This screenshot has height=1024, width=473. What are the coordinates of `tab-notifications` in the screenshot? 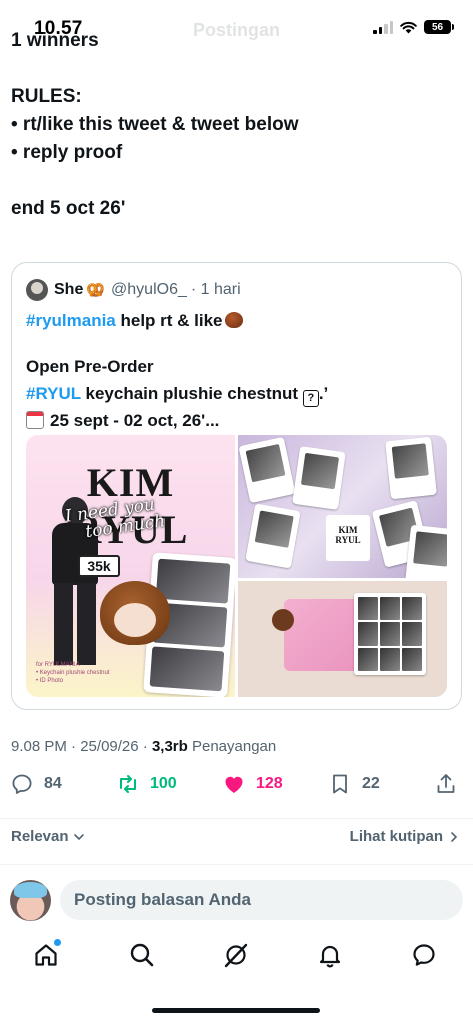 It's located at (331, 956).